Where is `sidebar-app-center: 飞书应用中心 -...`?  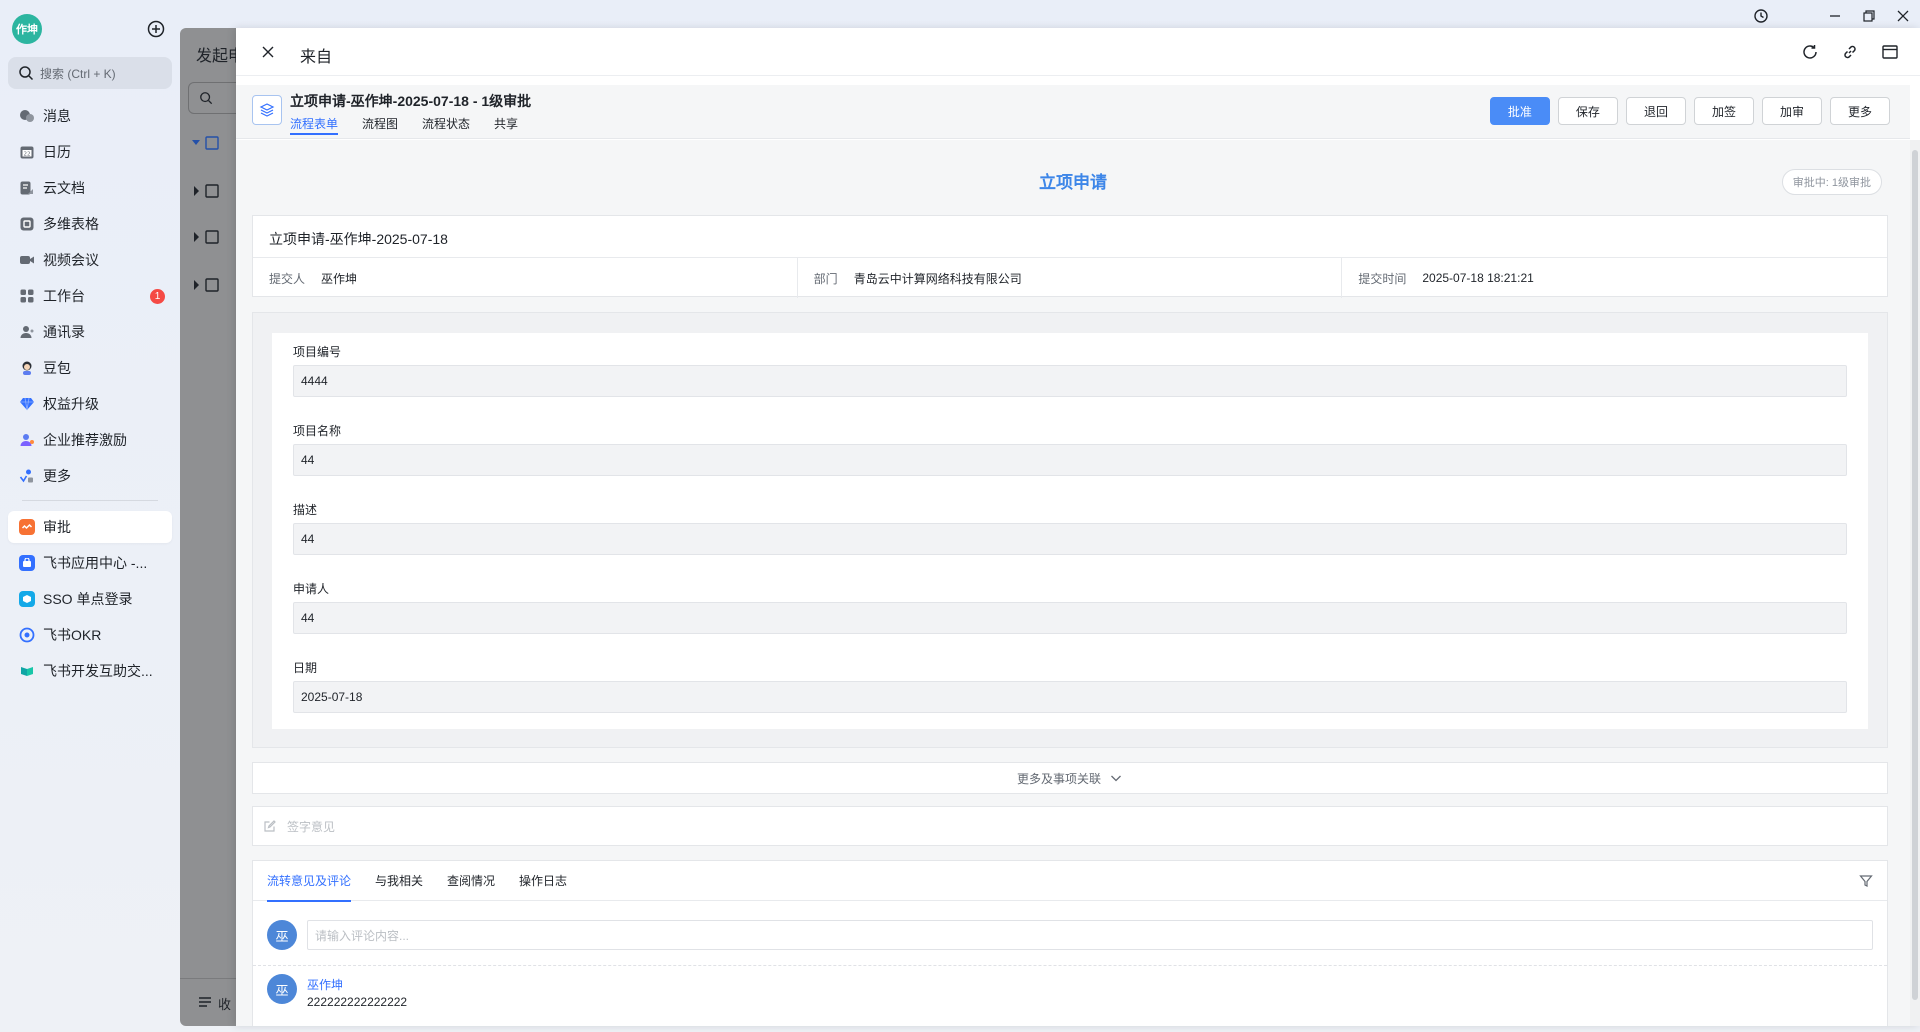 sidebar-app-center: 飞书应用中心 -... is located at coordinates (90, 563).